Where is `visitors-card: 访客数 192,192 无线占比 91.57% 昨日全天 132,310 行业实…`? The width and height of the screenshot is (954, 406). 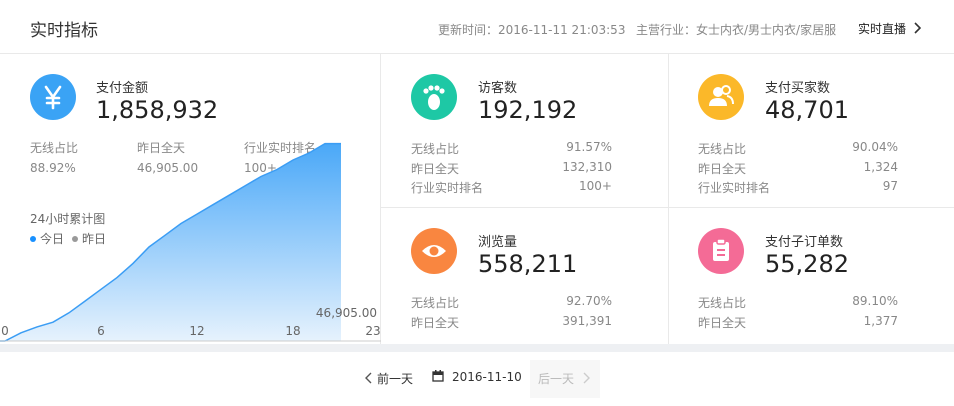
visitors-card: 访客数 192,192 无线占比 91.57% 昨日全天 132,310 行业实… is located at coordinates (525, 131).